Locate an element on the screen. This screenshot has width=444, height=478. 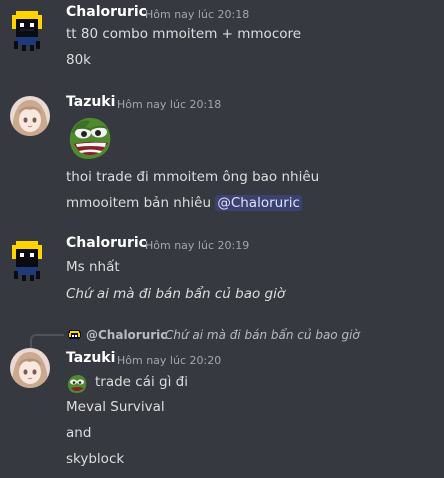
message-text: tt 80 combo mmoitem + mmocore is located at coordinates (184, 34).